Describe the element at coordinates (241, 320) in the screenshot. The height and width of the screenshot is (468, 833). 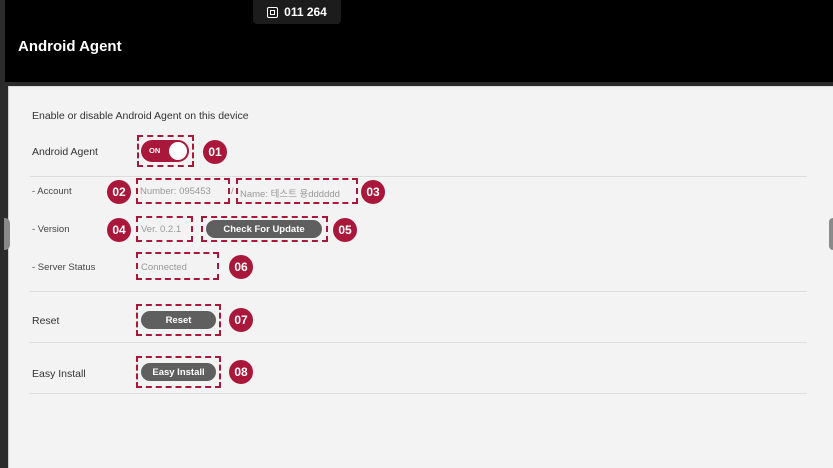
I see `callout-badge-07: 07` at that location.